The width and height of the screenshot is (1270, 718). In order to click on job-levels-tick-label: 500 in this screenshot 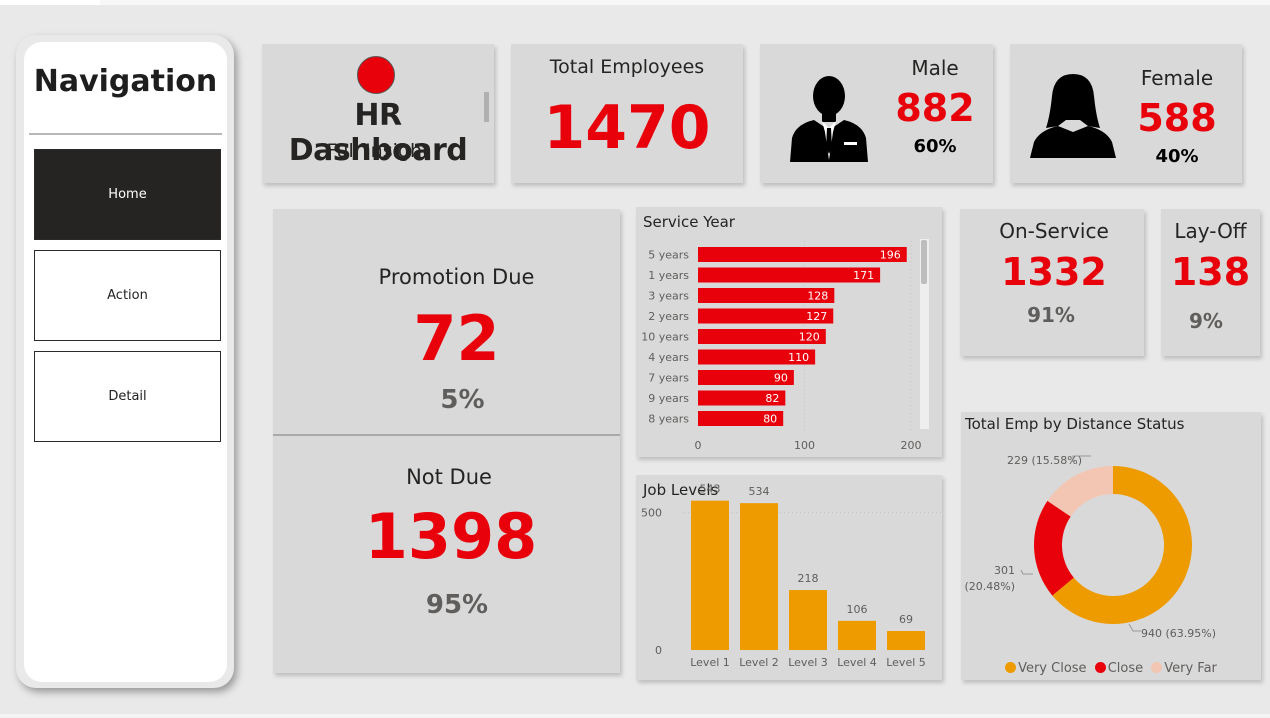, I will do `click(651, 513)`.